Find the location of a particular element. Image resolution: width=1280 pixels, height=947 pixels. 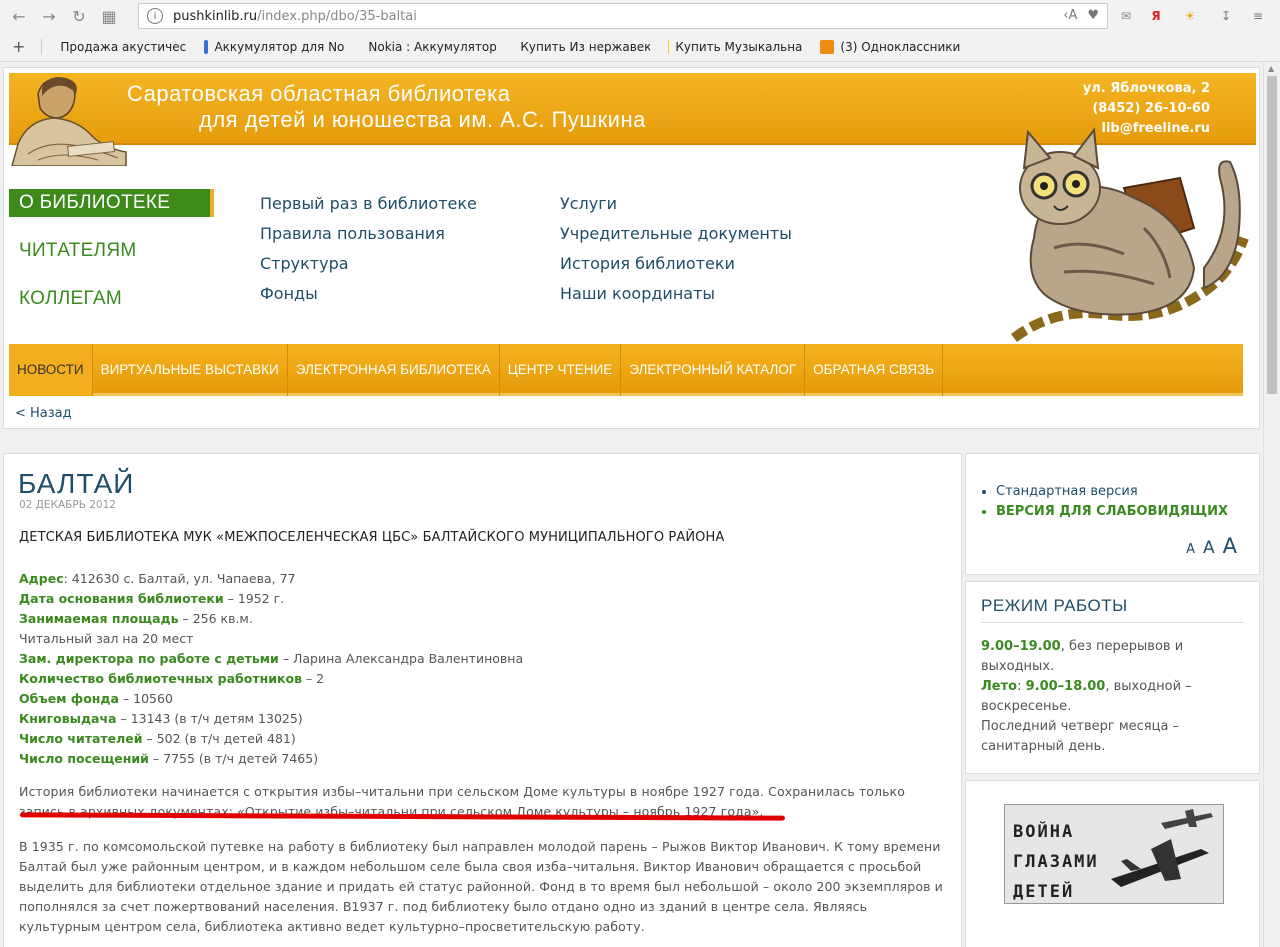

fact-row: Адрес: 412630 с. Балтай, ул. Чапаева, 77 is located at coordinates (157, 578).